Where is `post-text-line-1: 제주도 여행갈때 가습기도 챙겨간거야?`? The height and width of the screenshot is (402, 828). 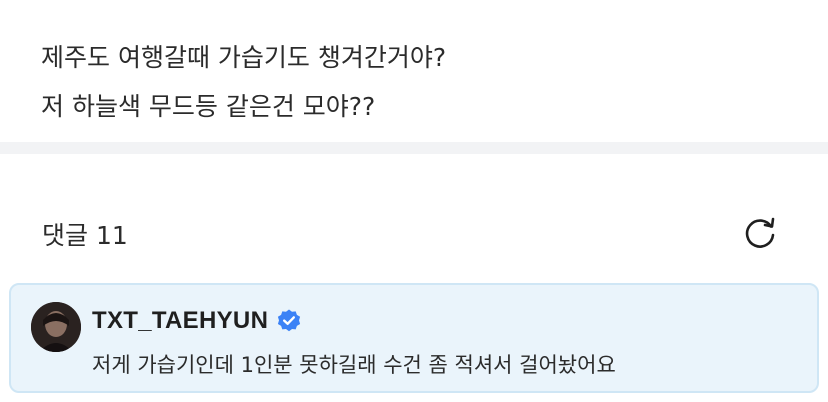
post-text-line-1: 제주도 여행갈때 가습기도 챙겨간거야? is located at coordinates (244, 57).